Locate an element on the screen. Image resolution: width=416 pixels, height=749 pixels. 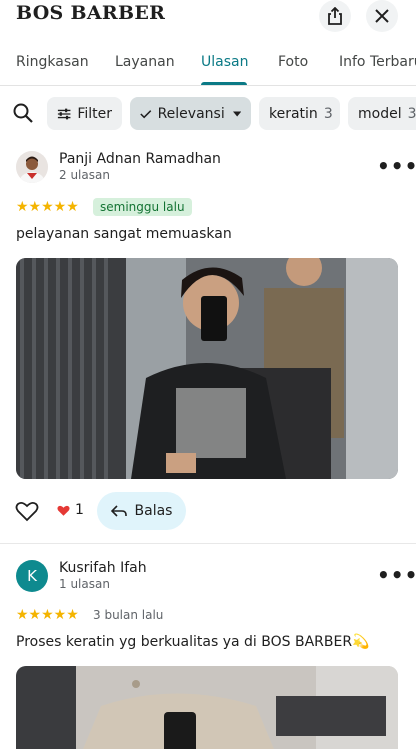
tab-layanan: Layanan is located at coordinates (145, 62).